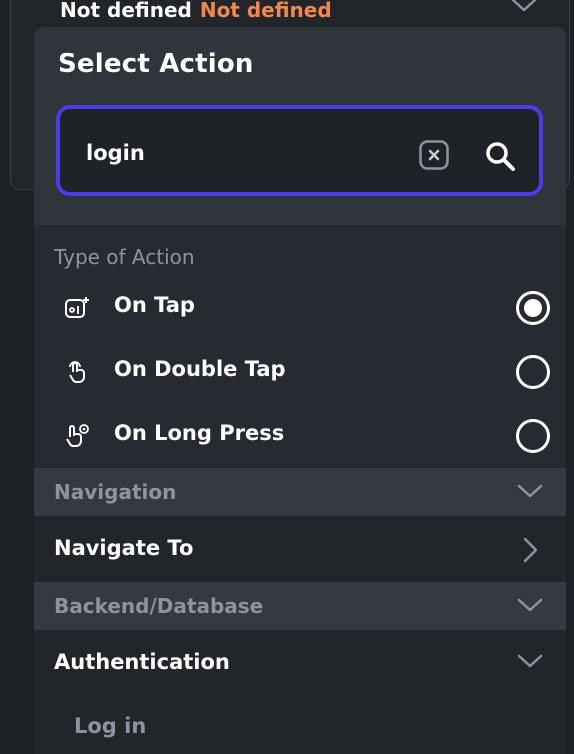  What do you see at coordinates (236, 153) in the screenshot?
I see `search-input` at bounding box center [236, 153].